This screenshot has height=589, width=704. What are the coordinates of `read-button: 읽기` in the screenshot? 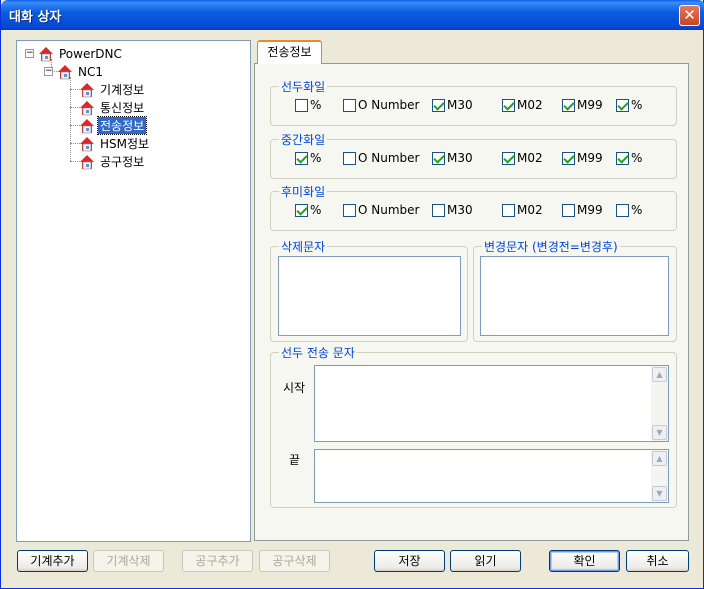 It's located at (485, 561).